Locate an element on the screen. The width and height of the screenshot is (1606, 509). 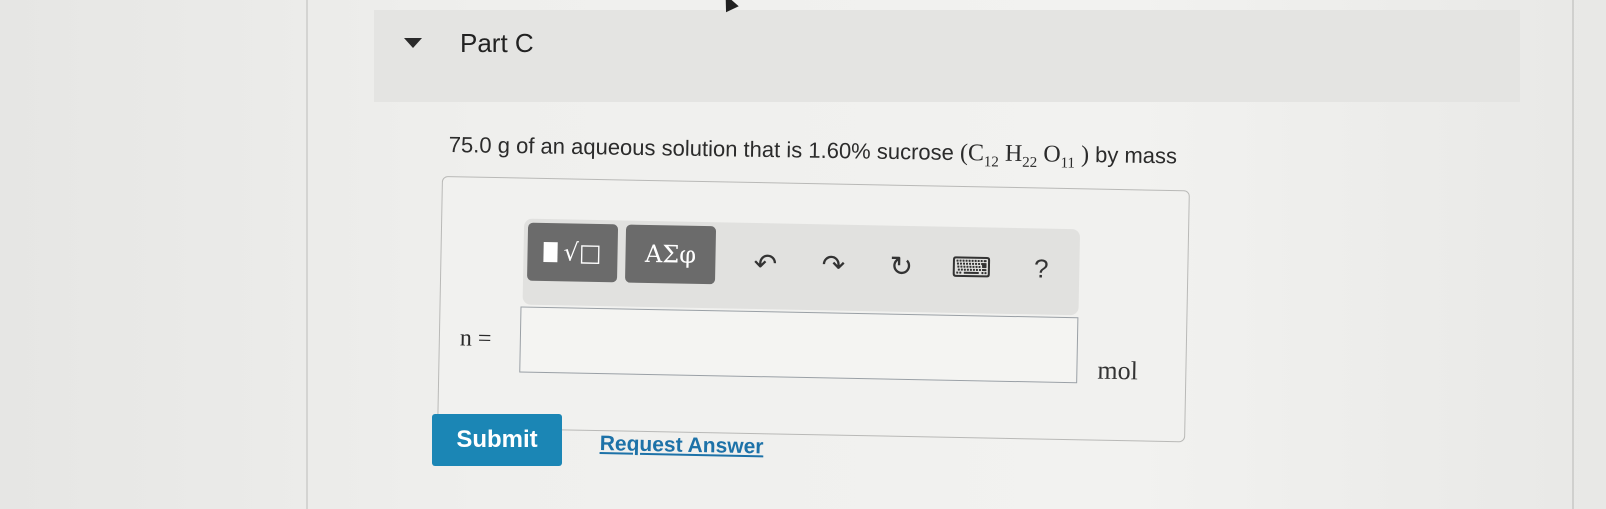
undo-icon: ↶ is located at coordinates (765, 263).